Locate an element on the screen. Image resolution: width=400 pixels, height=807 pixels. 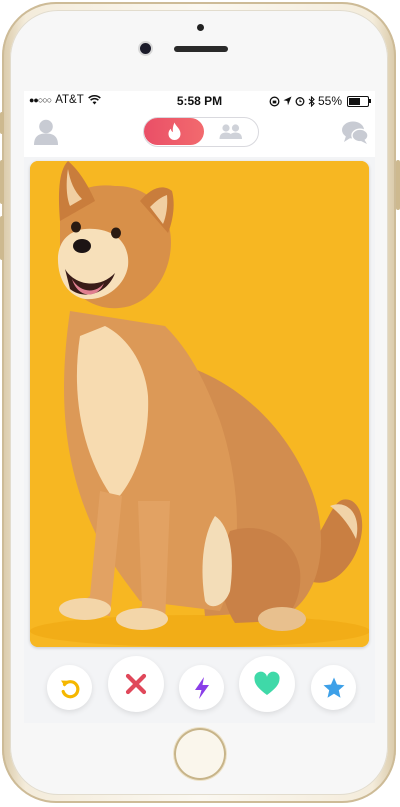
top-nav is located at coordinates (199, 134).